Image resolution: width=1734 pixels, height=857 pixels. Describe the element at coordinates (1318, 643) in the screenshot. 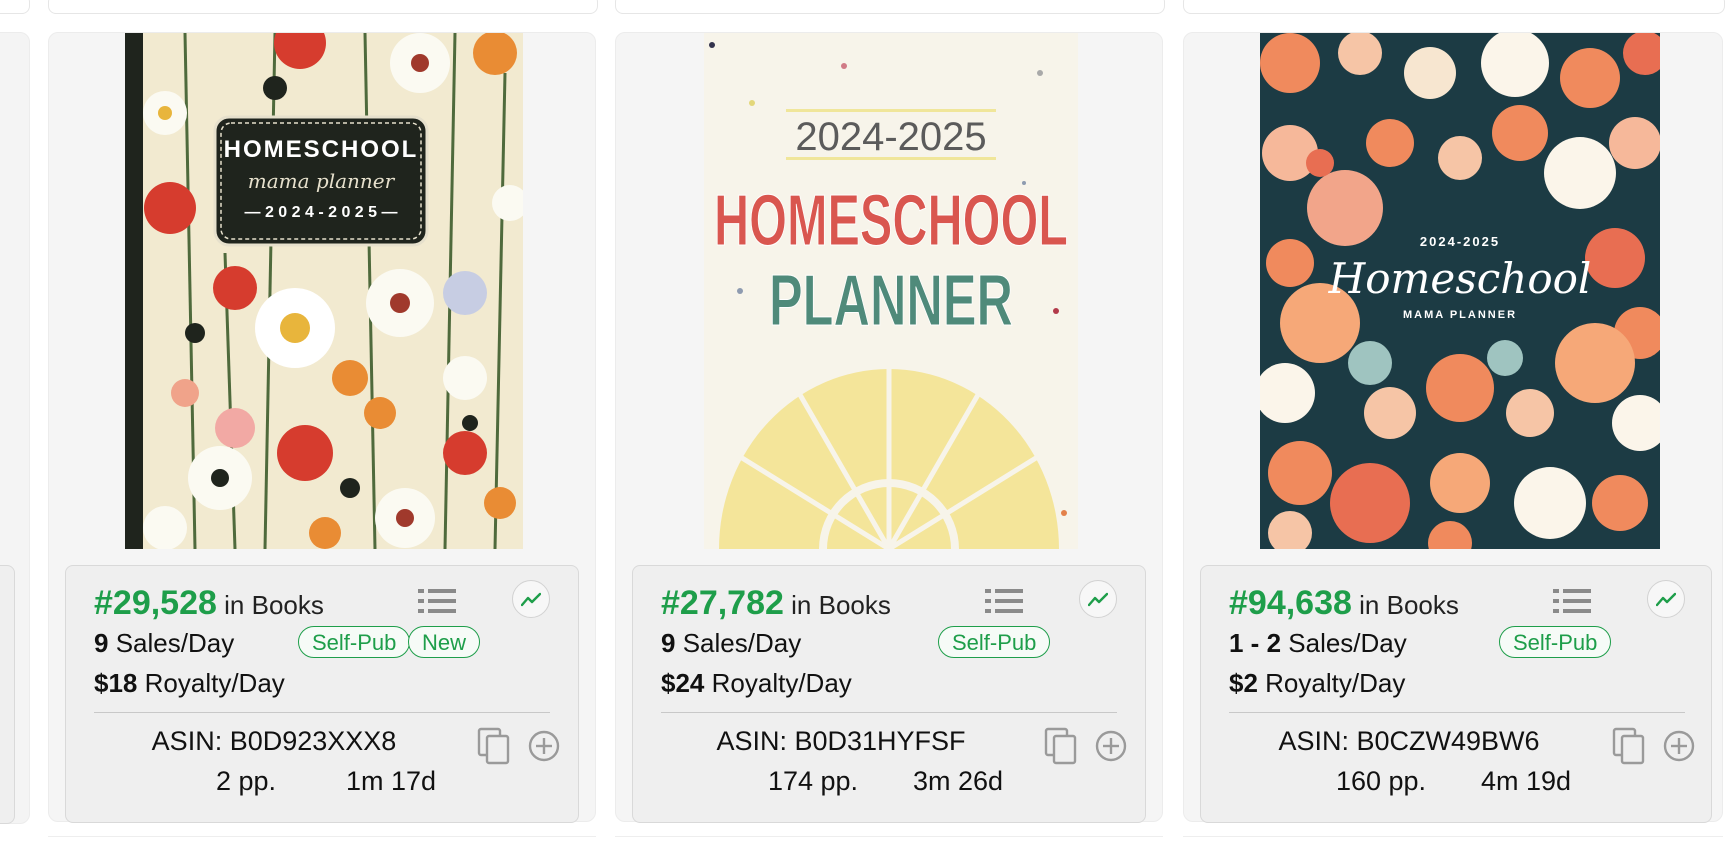

I see `sales-per-day: 1 - 2 Sales/Day` at that location.